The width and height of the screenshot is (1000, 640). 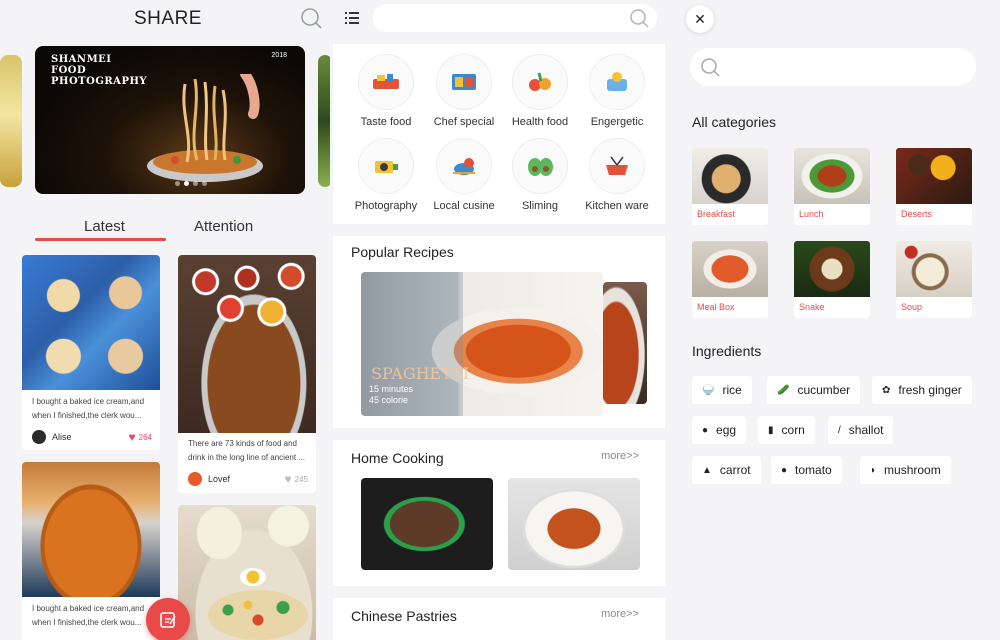 I want to click on section-title: Home Cooking, so click(x=397, y=458).